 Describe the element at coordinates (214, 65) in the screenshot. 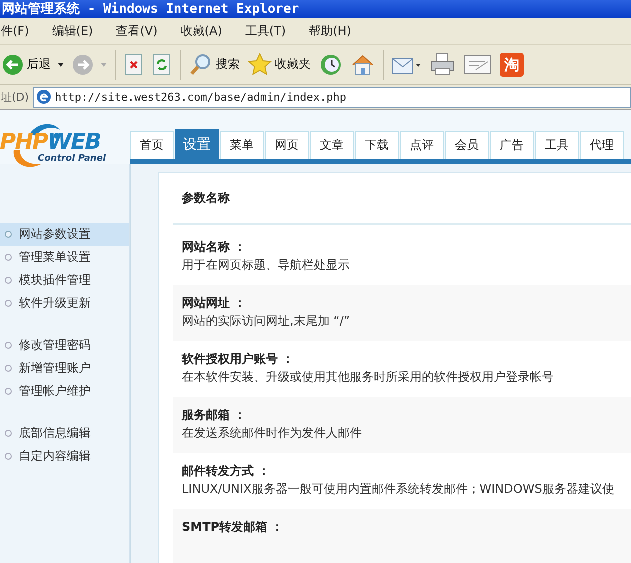

I see `search-button: 搜索` at that location.